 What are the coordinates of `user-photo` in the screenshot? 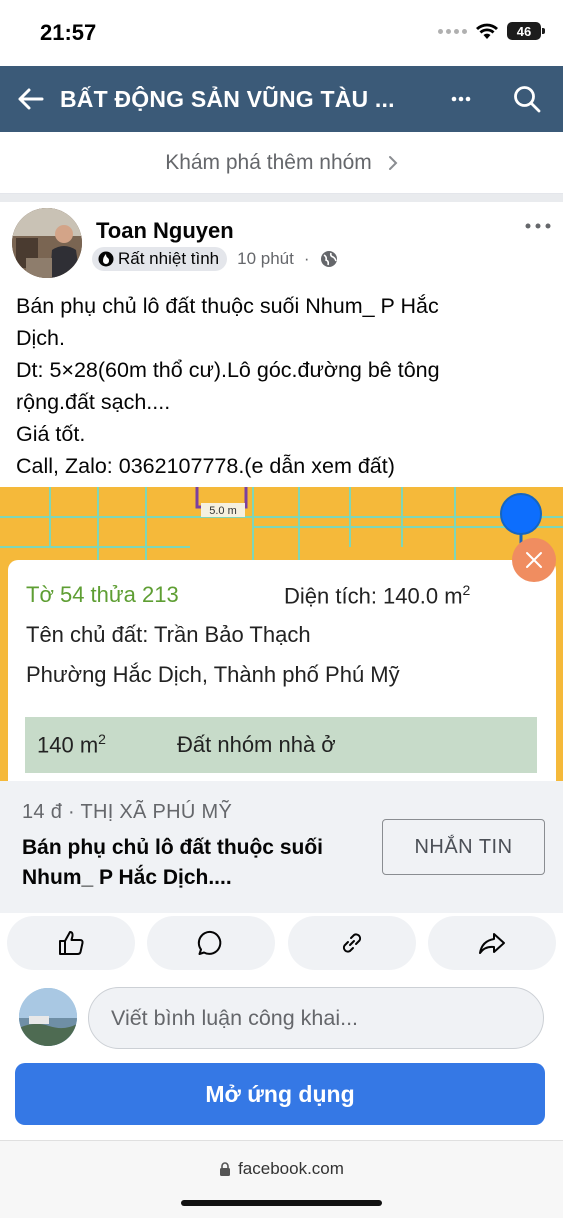 It's located at (48, 1017).